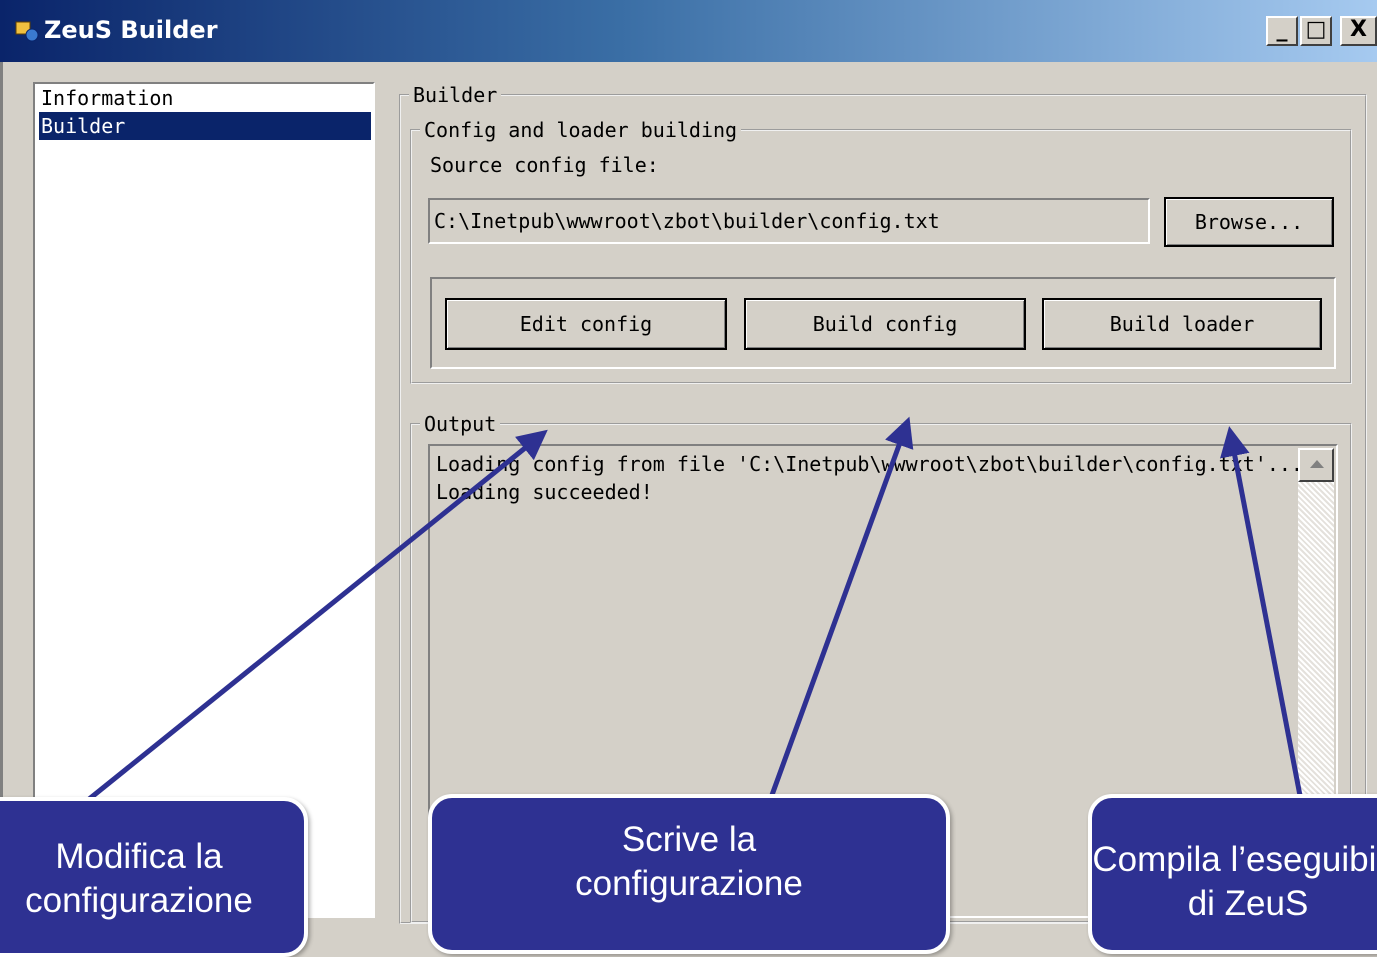  What do you see at coordinates (460, 424) in the screenshot?
I see `output-group-label: Output` at bounding box center [460, 424].